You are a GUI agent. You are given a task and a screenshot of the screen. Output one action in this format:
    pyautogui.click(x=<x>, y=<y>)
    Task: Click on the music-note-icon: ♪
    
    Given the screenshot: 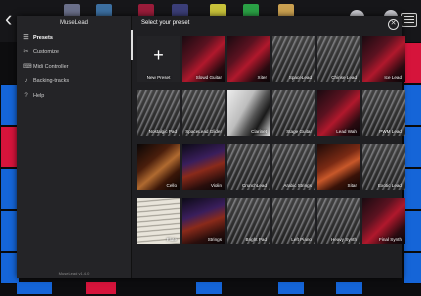 What is the action you would take?
    pyautogui.click(x=26, y=81)
    